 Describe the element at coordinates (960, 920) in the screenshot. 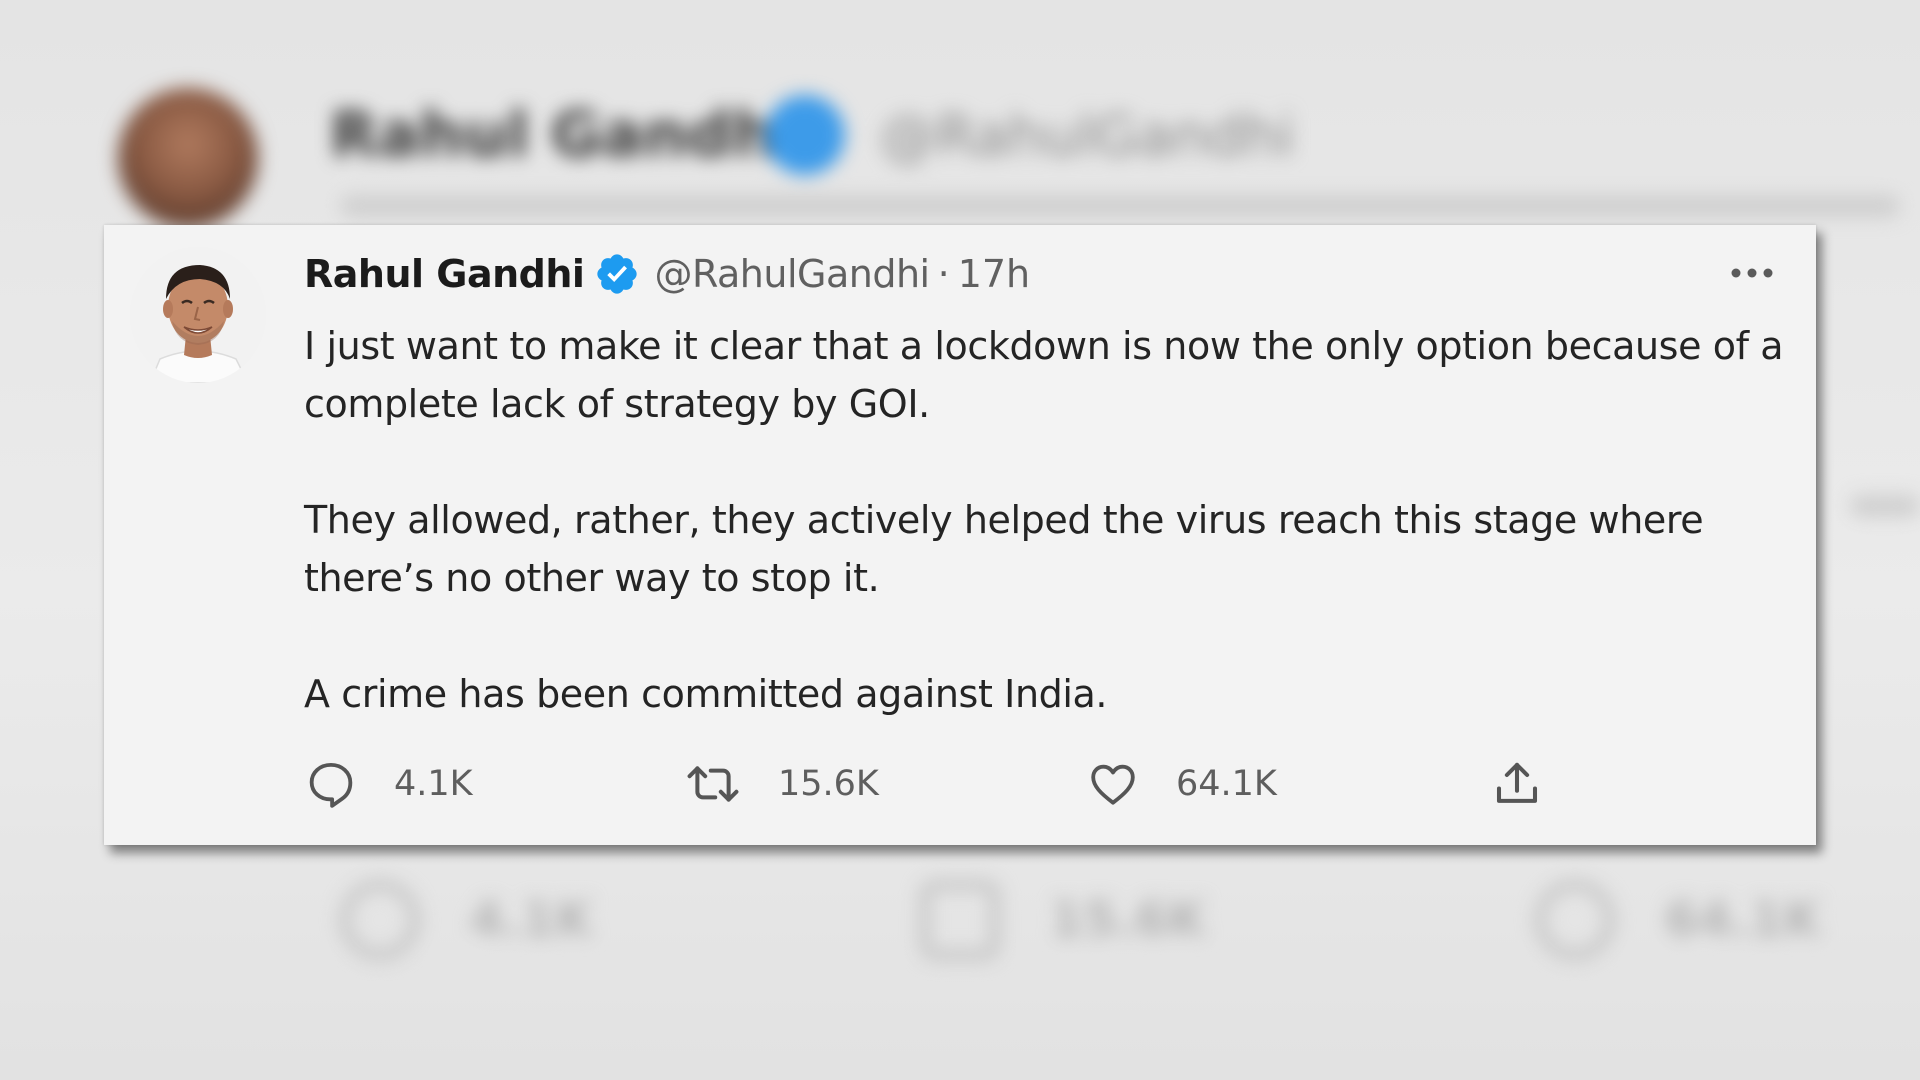

I see `blurred-retweet-icon` at that location.